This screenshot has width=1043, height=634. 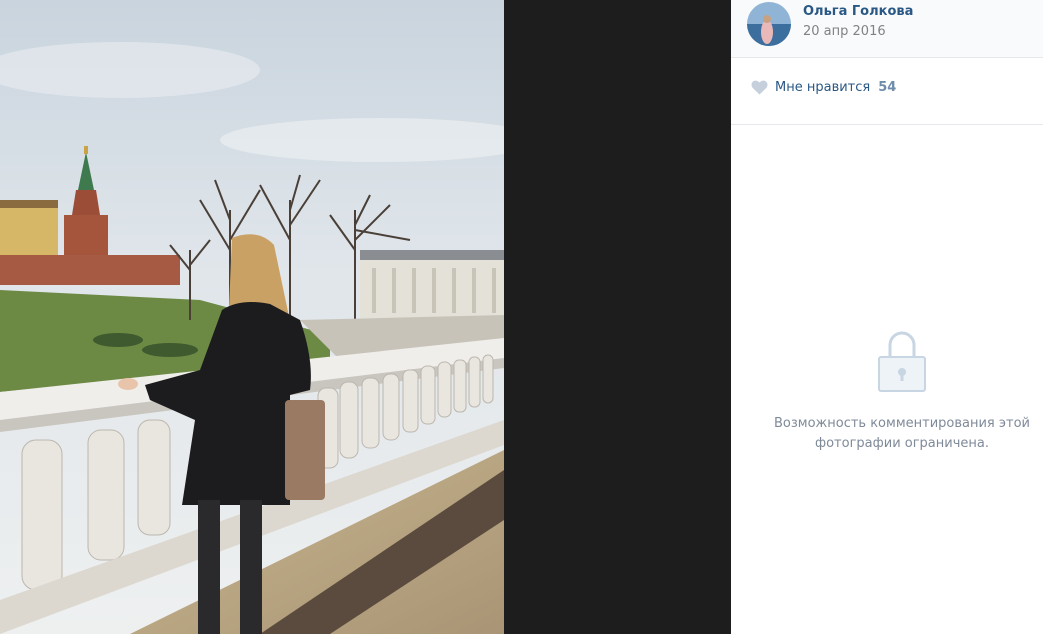 What do you see at coordinates (759, 87) in the screenshot?
I see `heart-icon` at bounding box center [759, 87].